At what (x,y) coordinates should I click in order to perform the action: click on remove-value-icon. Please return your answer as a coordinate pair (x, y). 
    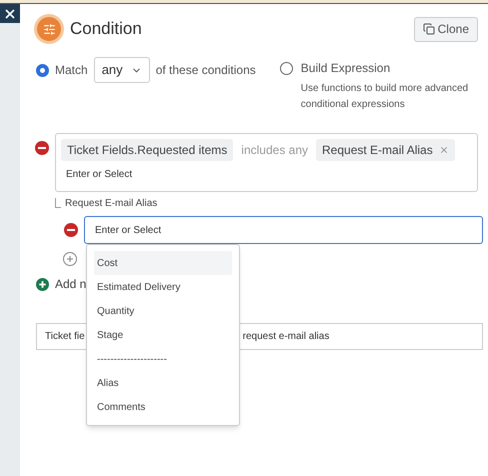
    Looking at the image, I should click on (443, 150).